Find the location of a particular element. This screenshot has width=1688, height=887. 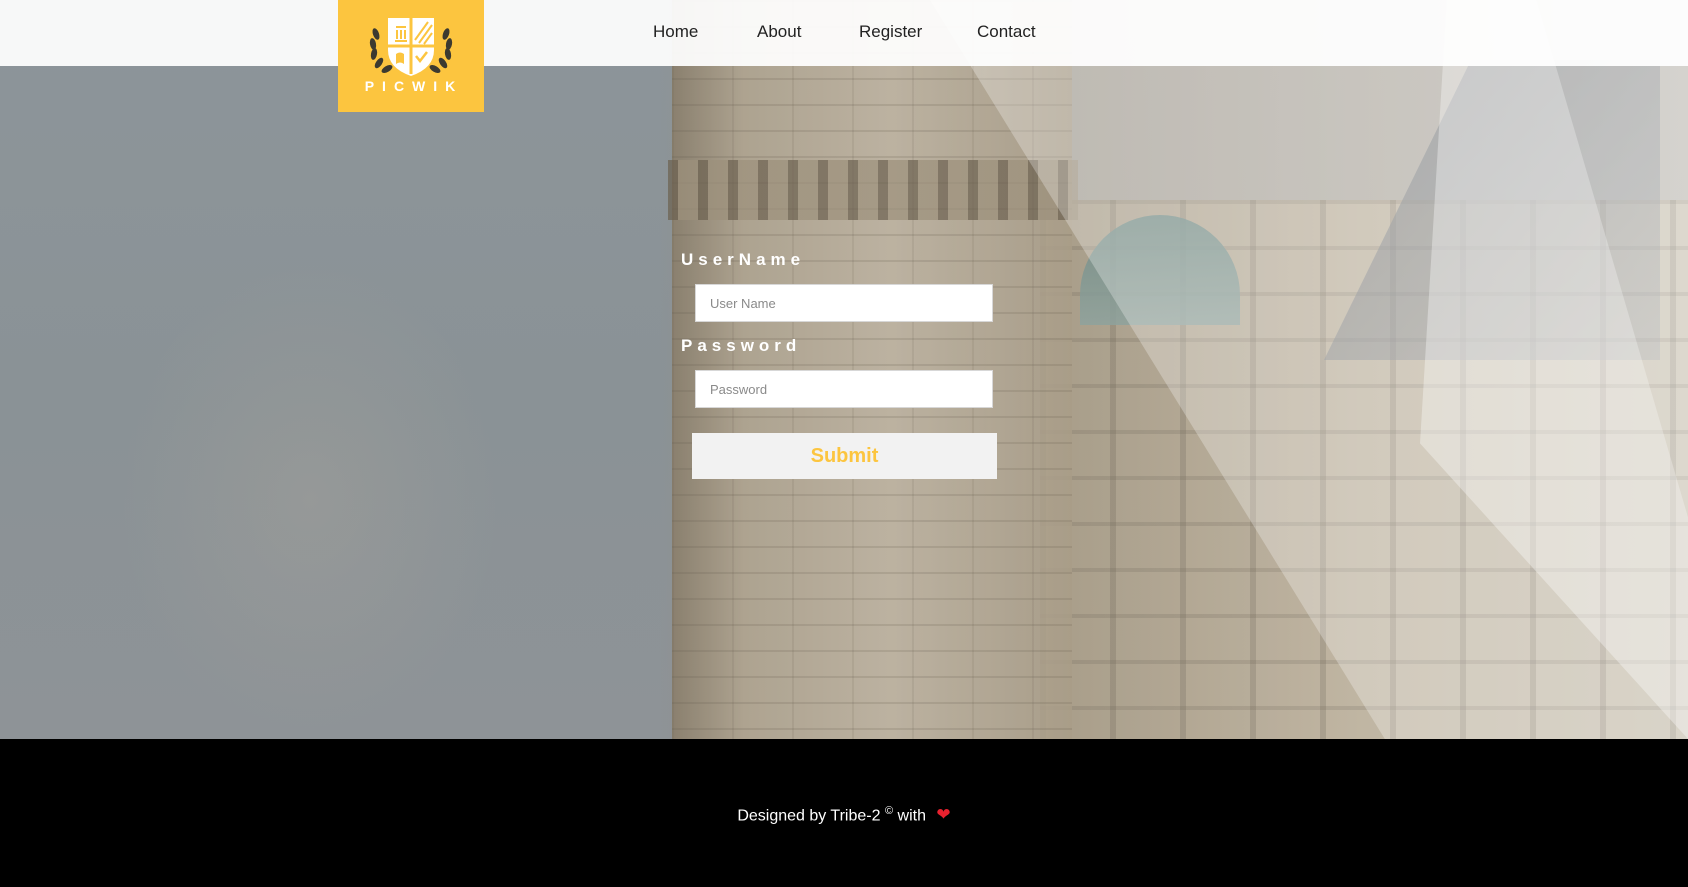

nav-register: Register is located at coordinates (890, 32).